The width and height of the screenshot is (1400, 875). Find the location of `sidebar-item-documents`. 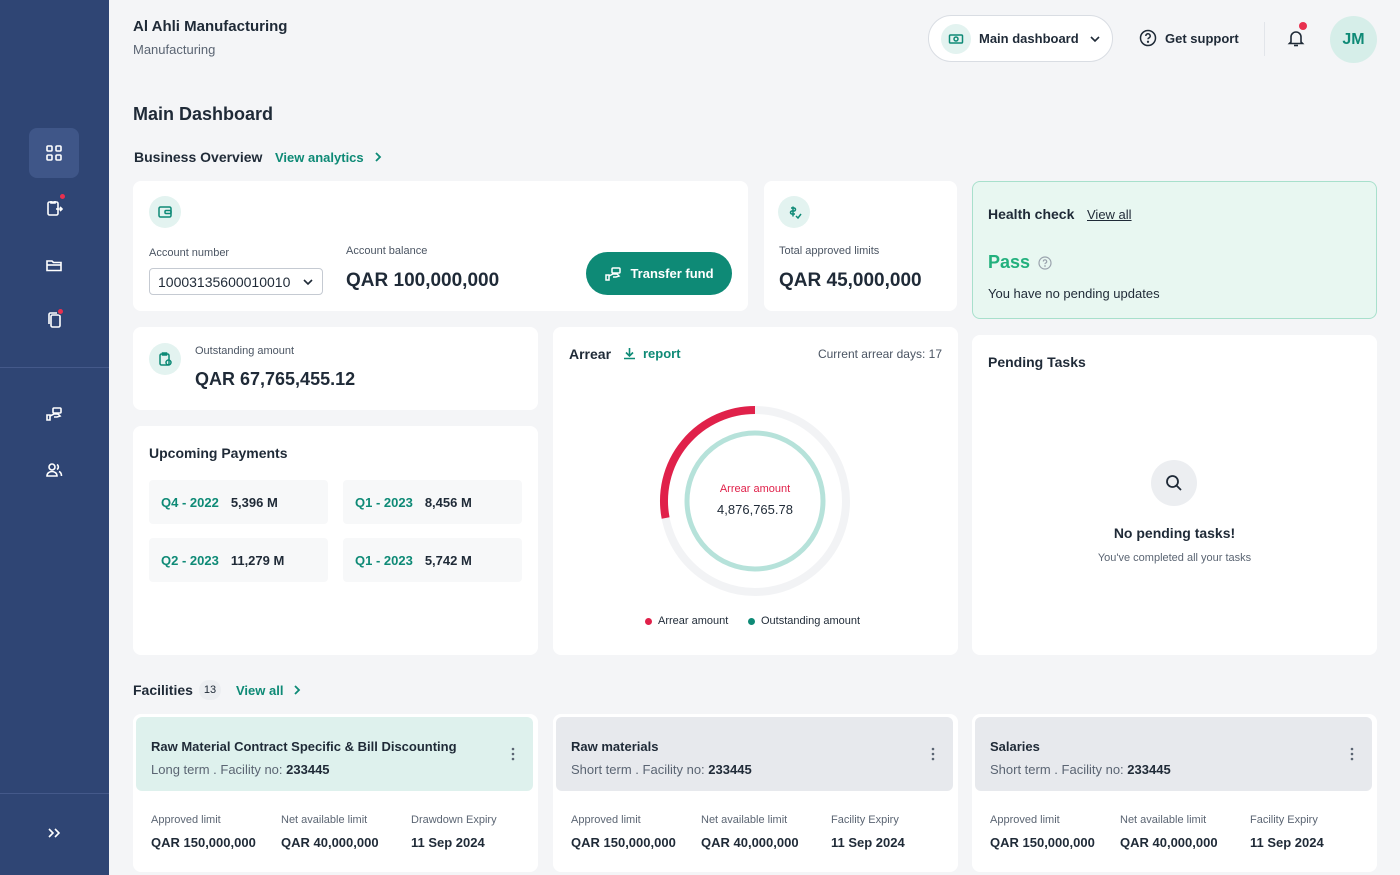

sidebar-item-documents is located at coordinates (54, 320).